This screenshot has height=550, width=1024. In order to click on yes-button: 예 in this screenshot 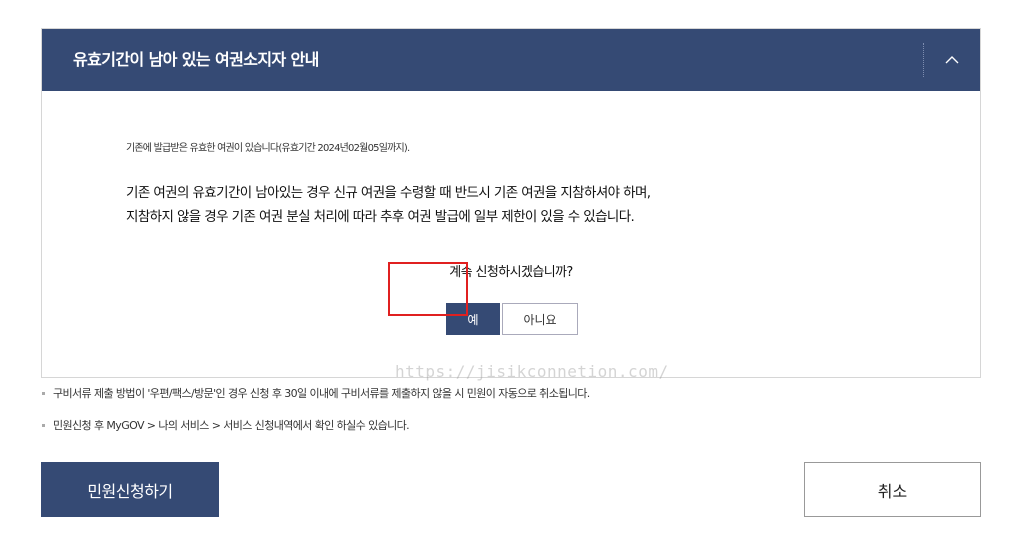, I will do `click(473, 319)`.